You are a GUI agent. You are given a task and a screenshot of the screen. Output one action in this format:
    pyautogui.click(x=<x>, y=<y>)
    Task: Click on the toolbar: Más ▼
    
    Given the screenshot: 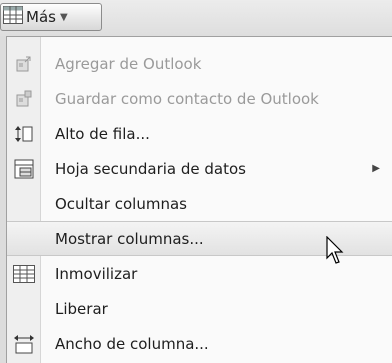 What is the action you would take?
    pyautogui.click(x=196, y=18)
    